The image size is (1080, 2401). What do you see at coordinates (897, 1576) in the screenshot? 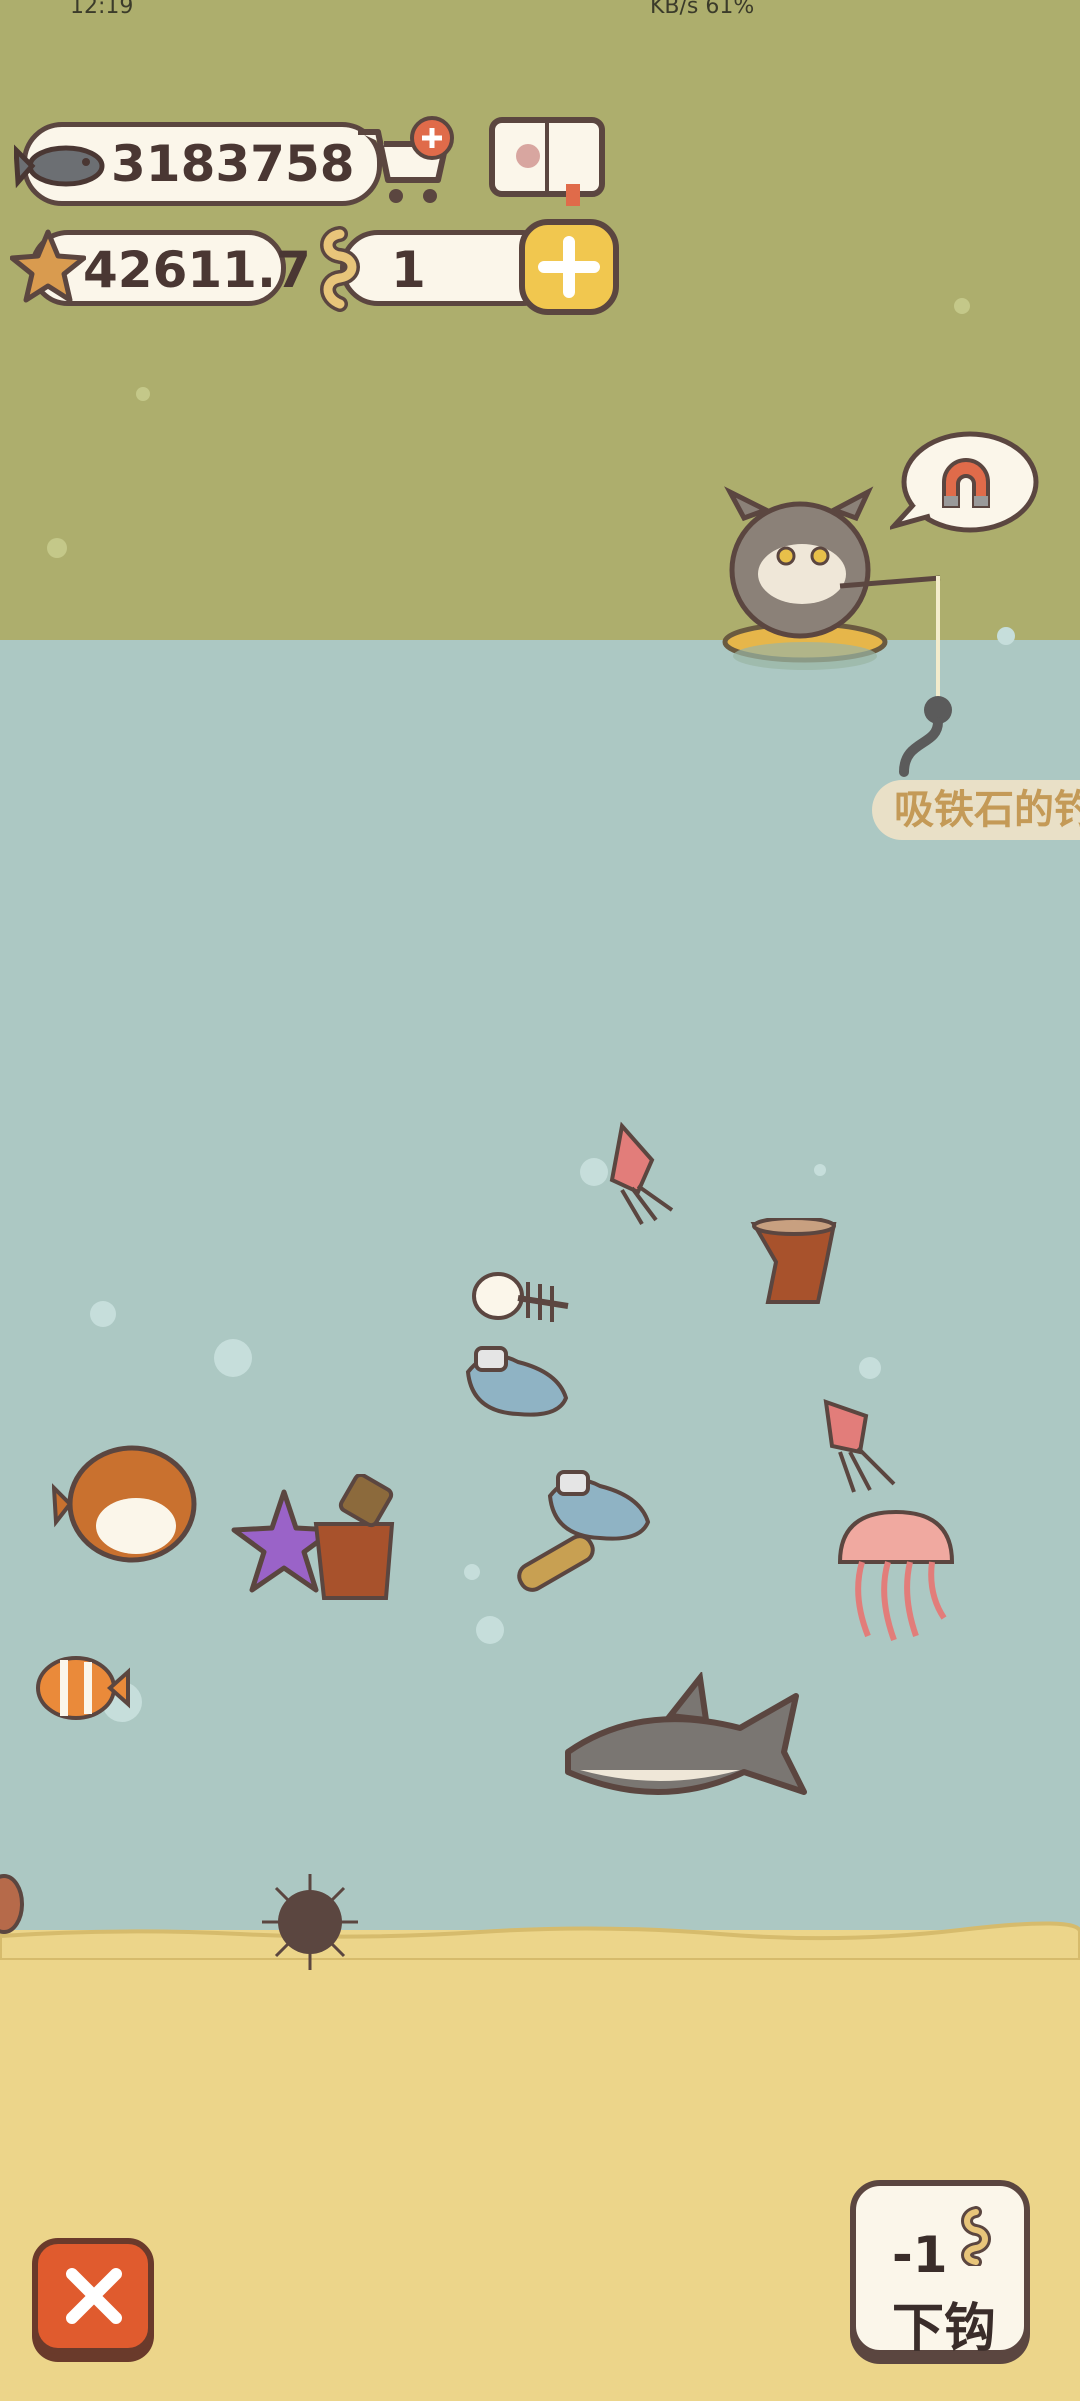
I see `jellyfish` at bounding box center [897, 1576].